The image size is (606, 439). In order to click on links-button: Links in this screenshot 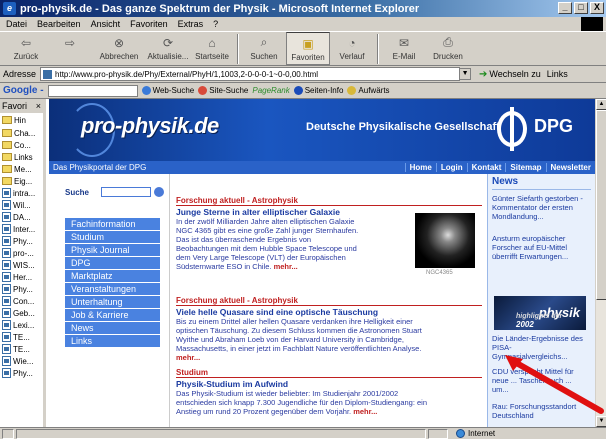, I will do `click(557, 74)`.